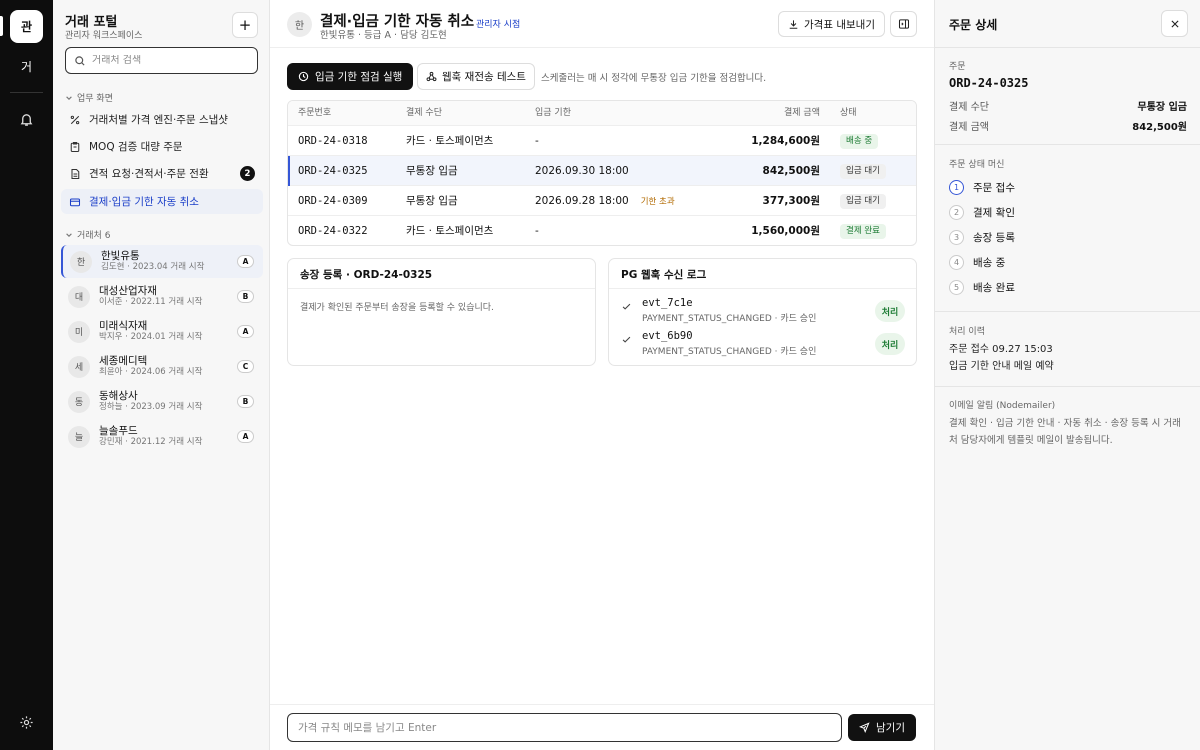 This screenshot has width=1200, height=750. I want to click on export-price-list-button: 가격표 내보내기, so click(831, 24).